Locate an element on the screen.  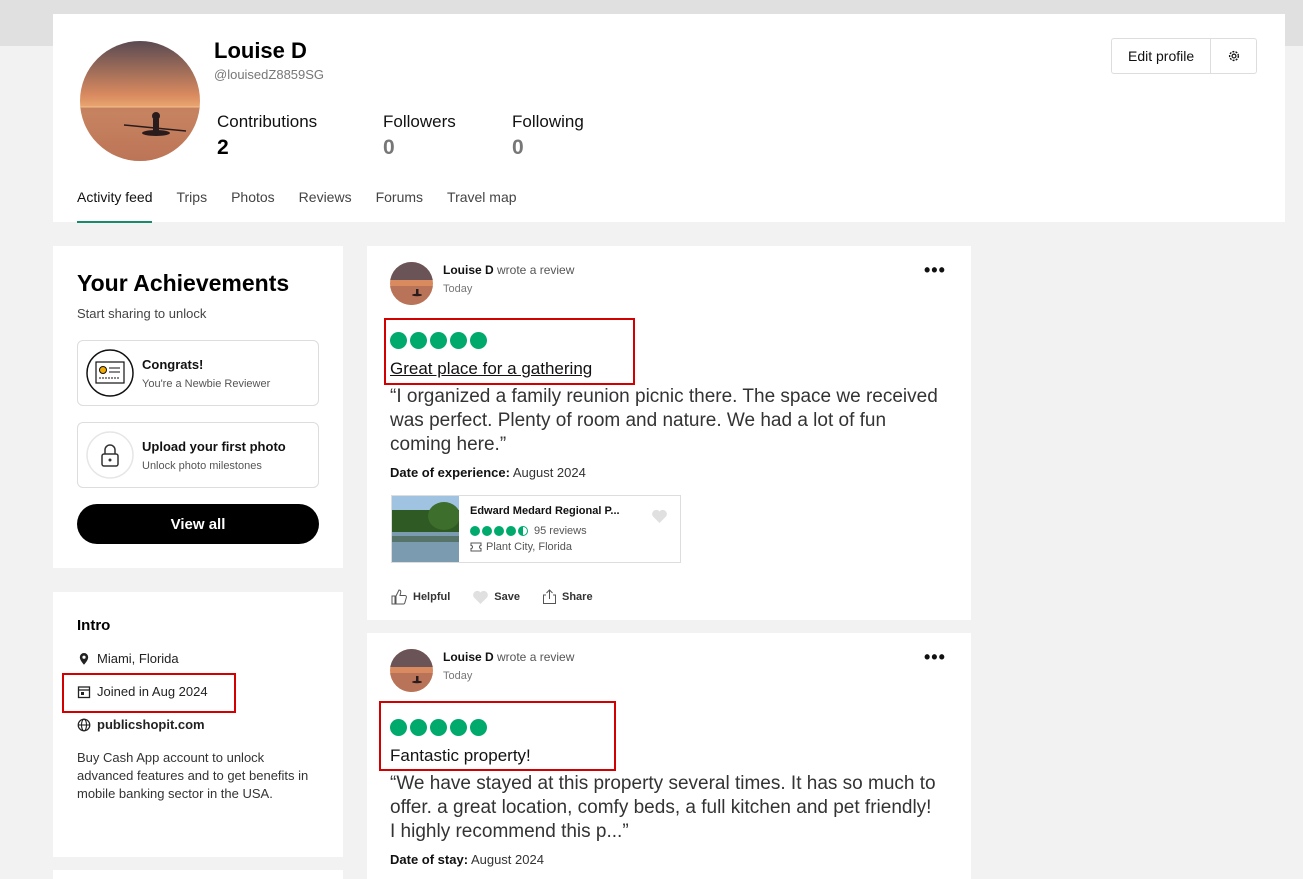
highlight-box-joined is located at coordinates (149, 693).